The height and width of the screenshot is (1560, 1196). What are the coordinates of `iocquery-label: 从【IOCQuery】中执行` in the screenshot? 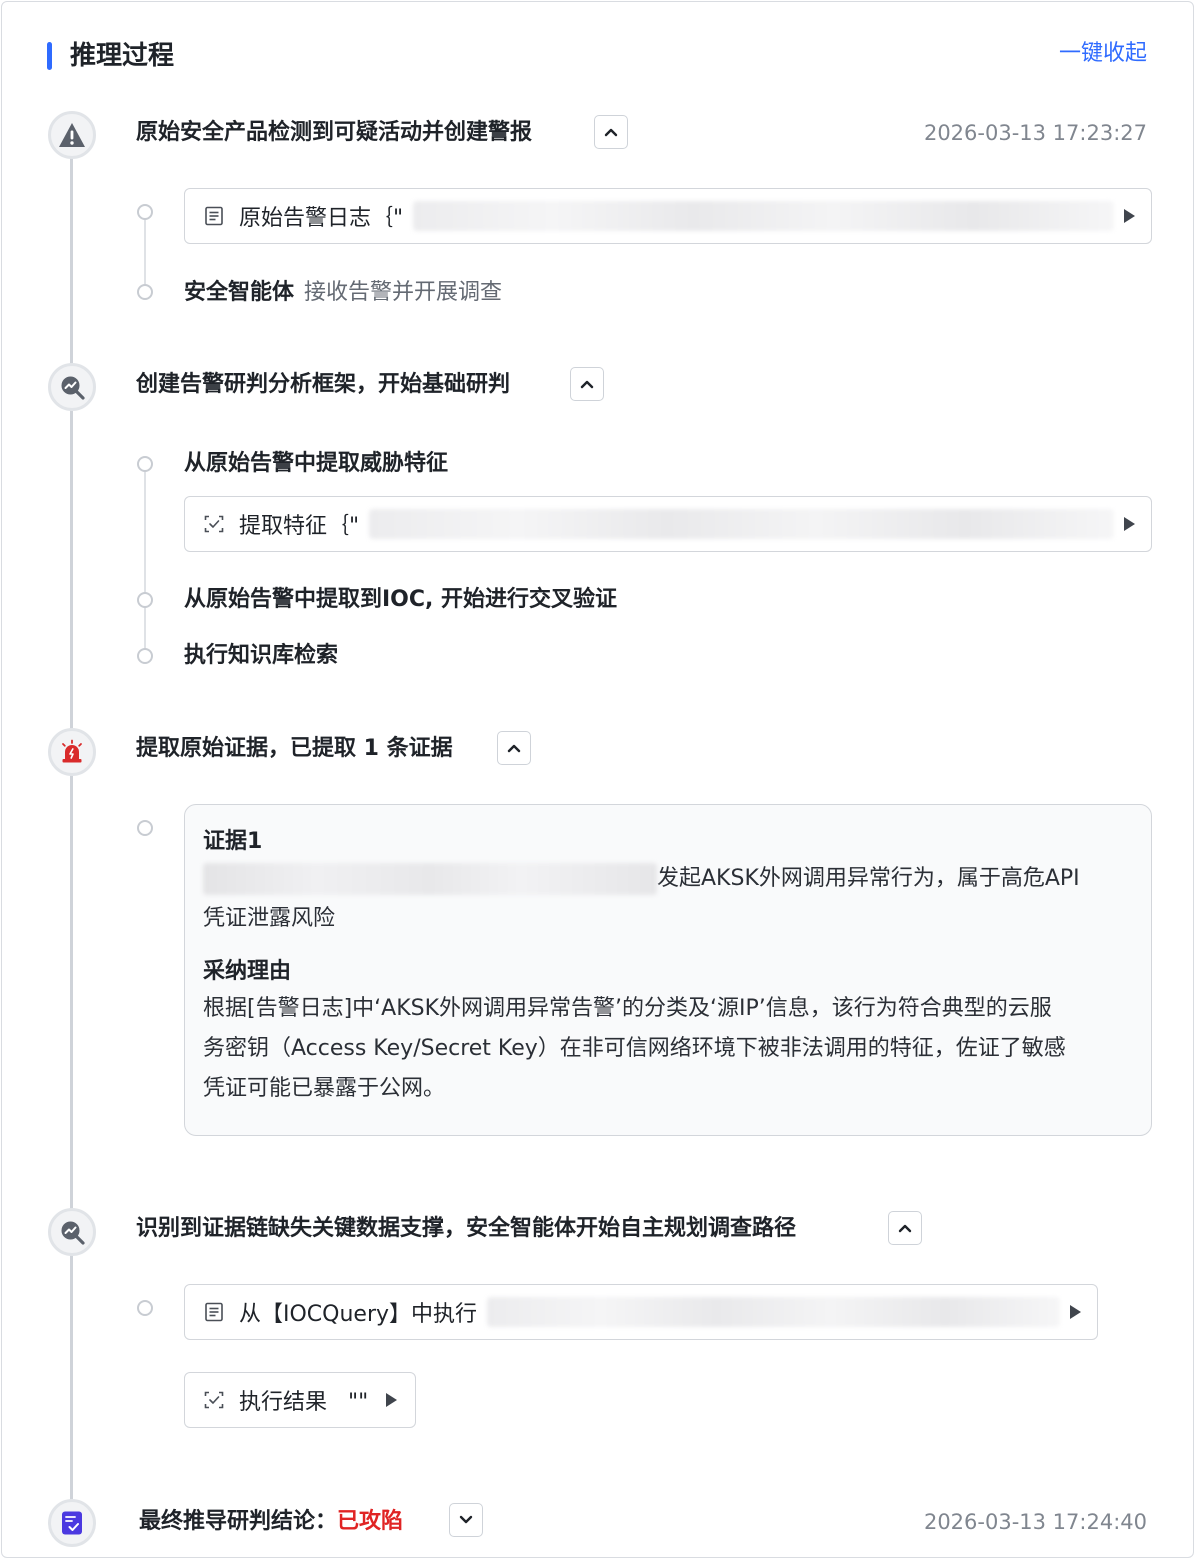 It's located at (358, 1314).